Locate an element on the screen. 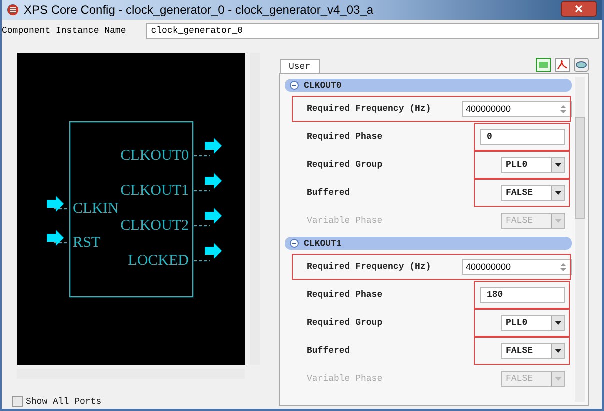  section-header: CLKOUT1 is located at coordinates (428, 243).